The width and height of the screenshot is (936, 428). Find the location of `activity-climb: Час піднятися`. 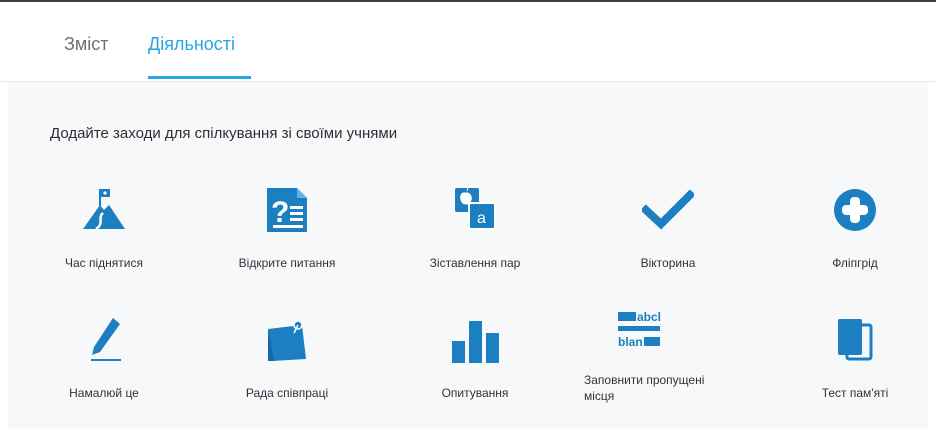

activity-climb: Час піднятися is located at coordinates (104, 234).